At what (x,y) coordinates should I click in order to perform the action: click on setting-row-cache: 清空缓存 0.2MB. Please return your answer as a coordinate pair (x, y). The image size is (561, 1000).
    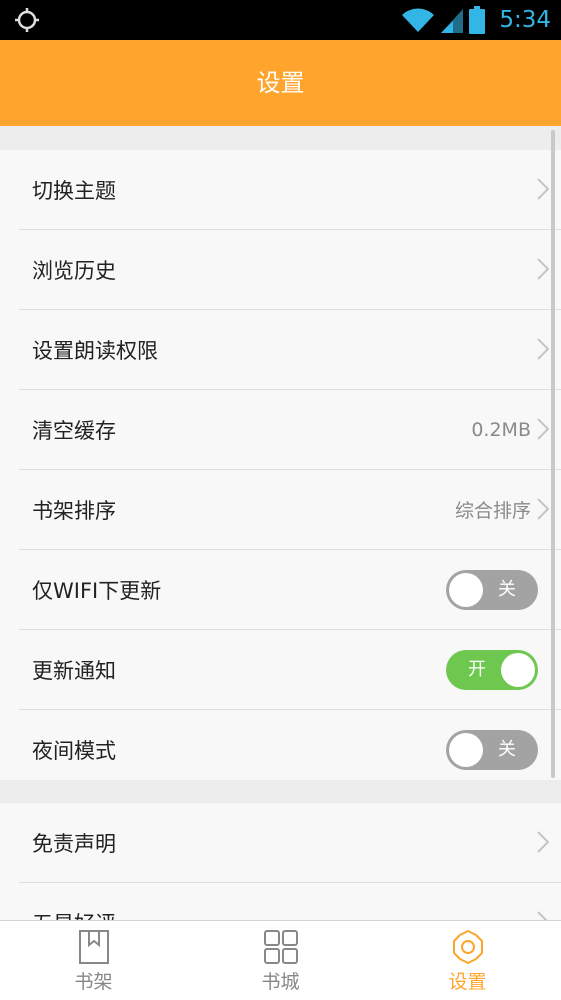
    Looking at the image, I should click on (290, 430).